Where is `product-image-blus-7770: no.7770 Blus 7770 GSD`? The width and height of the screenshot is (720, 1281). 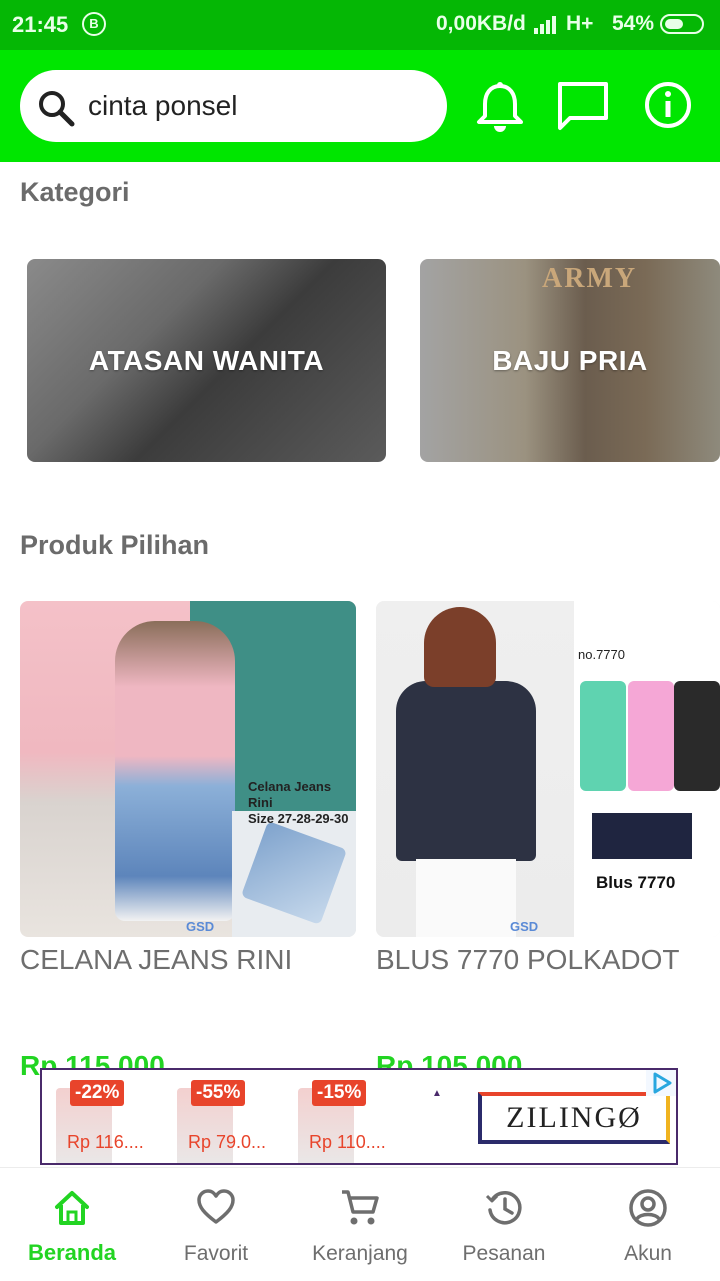
product-image-blus-7770: no.7770 Blus 7770 GSD is located at coordinates (548, 769).